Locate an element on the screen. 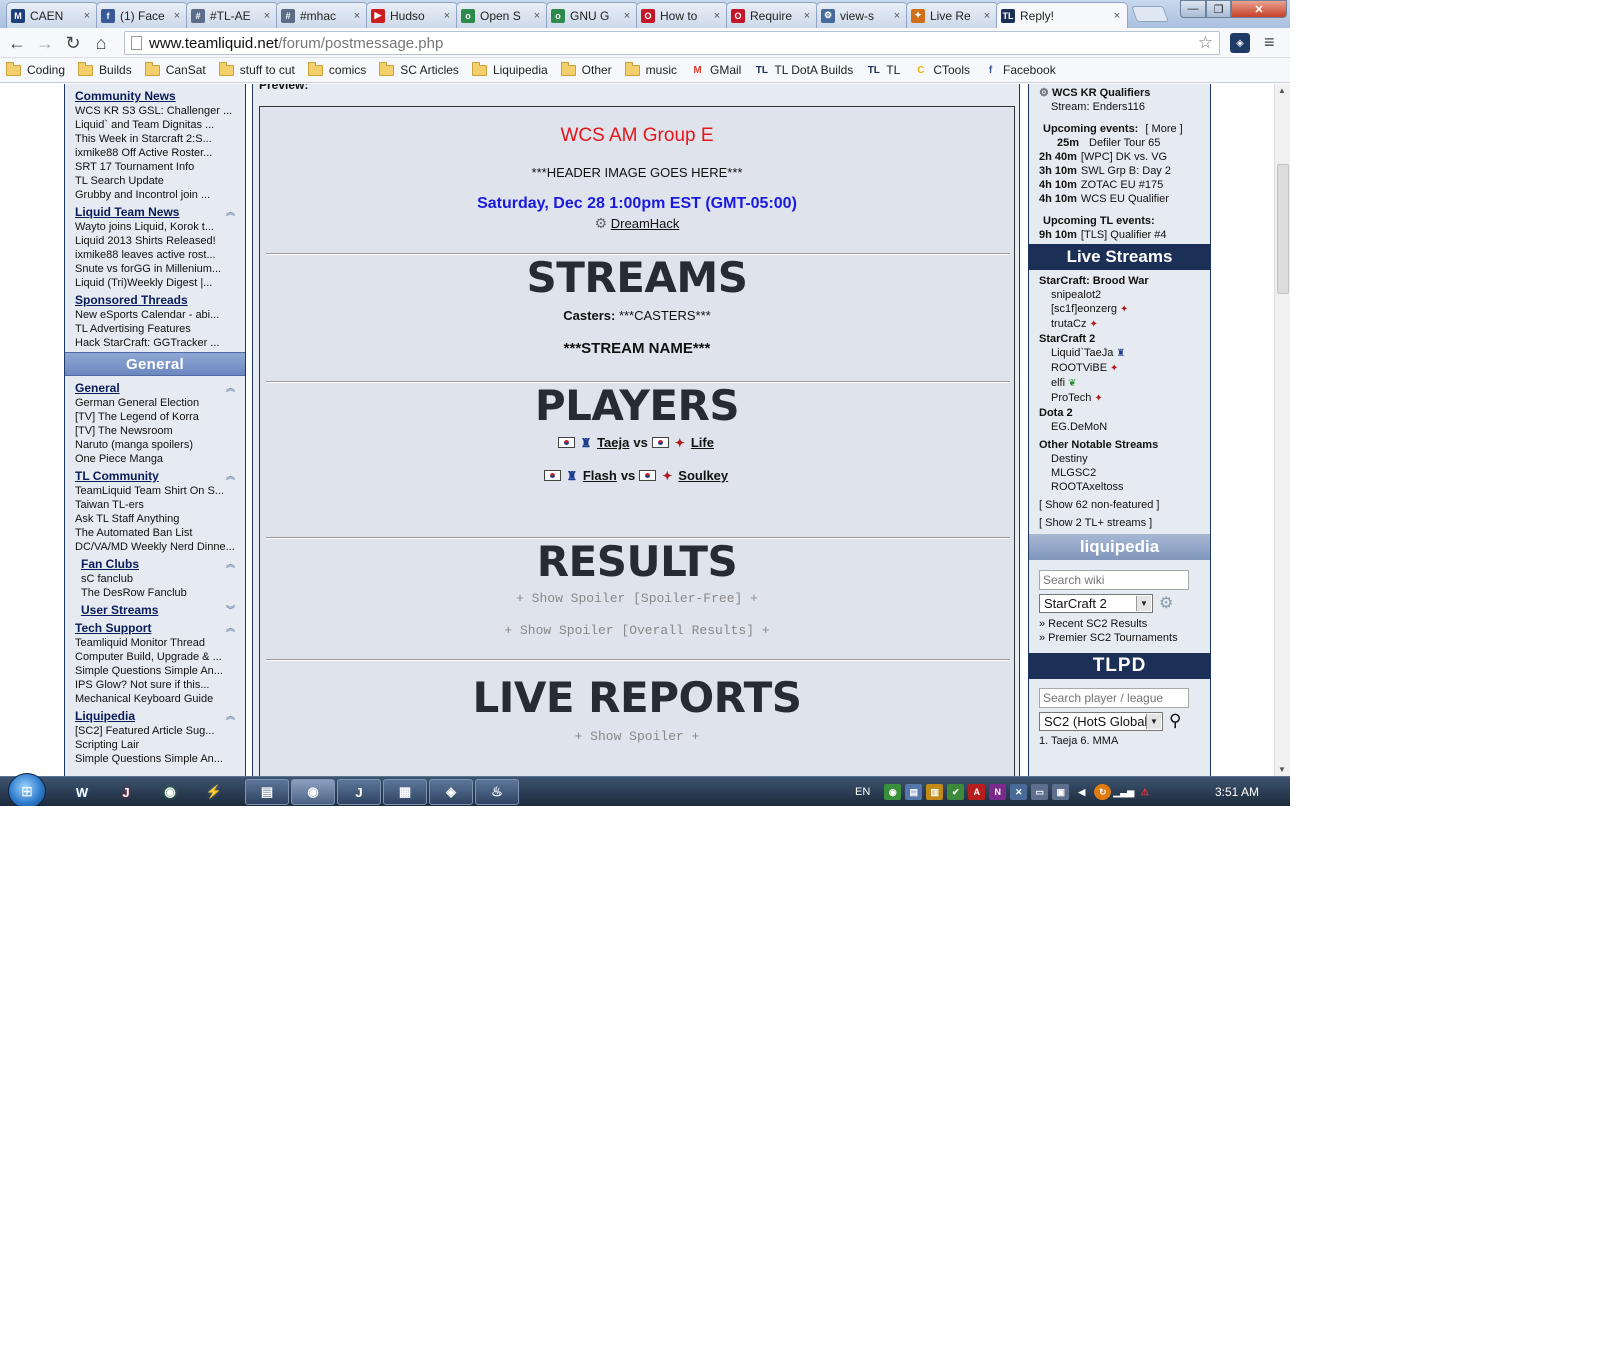 The width and height of the screenshot is (1614, 1346). community-news-heading: Community News is located at coordinates (155, 95).